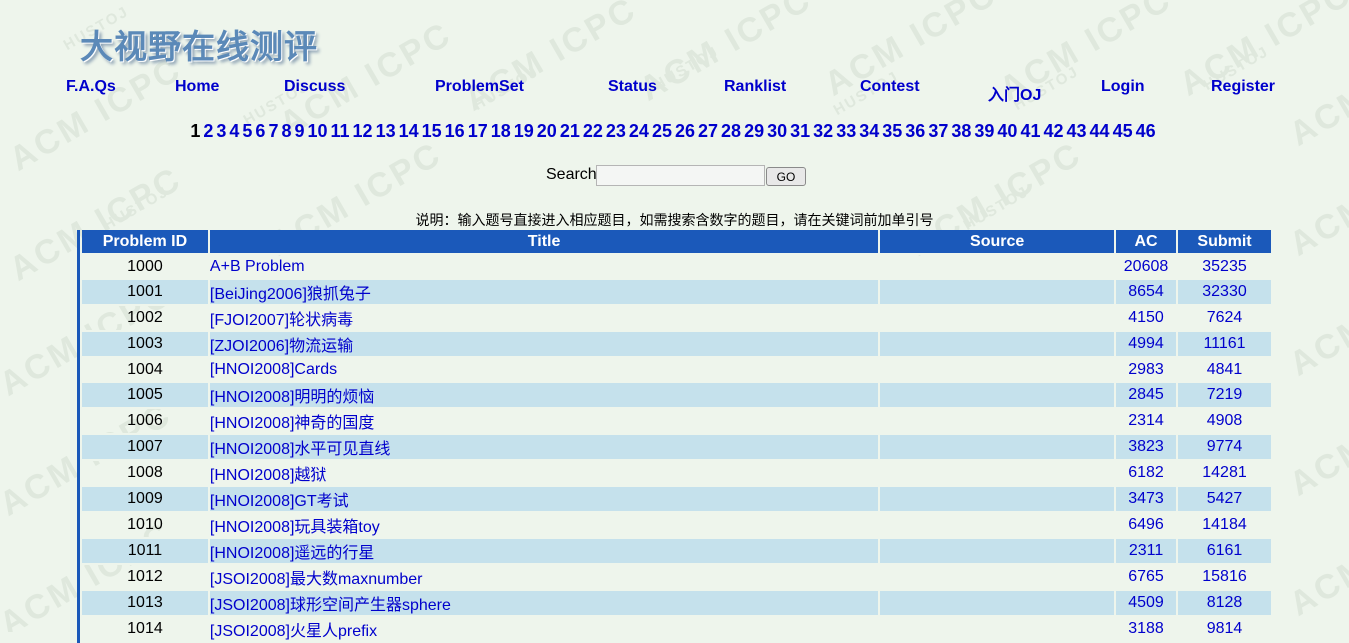 The height and width of the screenshot is (643, 1349). Describe the element at coordinates (544, 319) in the screenshot. I see `problem-title-link: [FJOI2007]轮状病毒` at that location.